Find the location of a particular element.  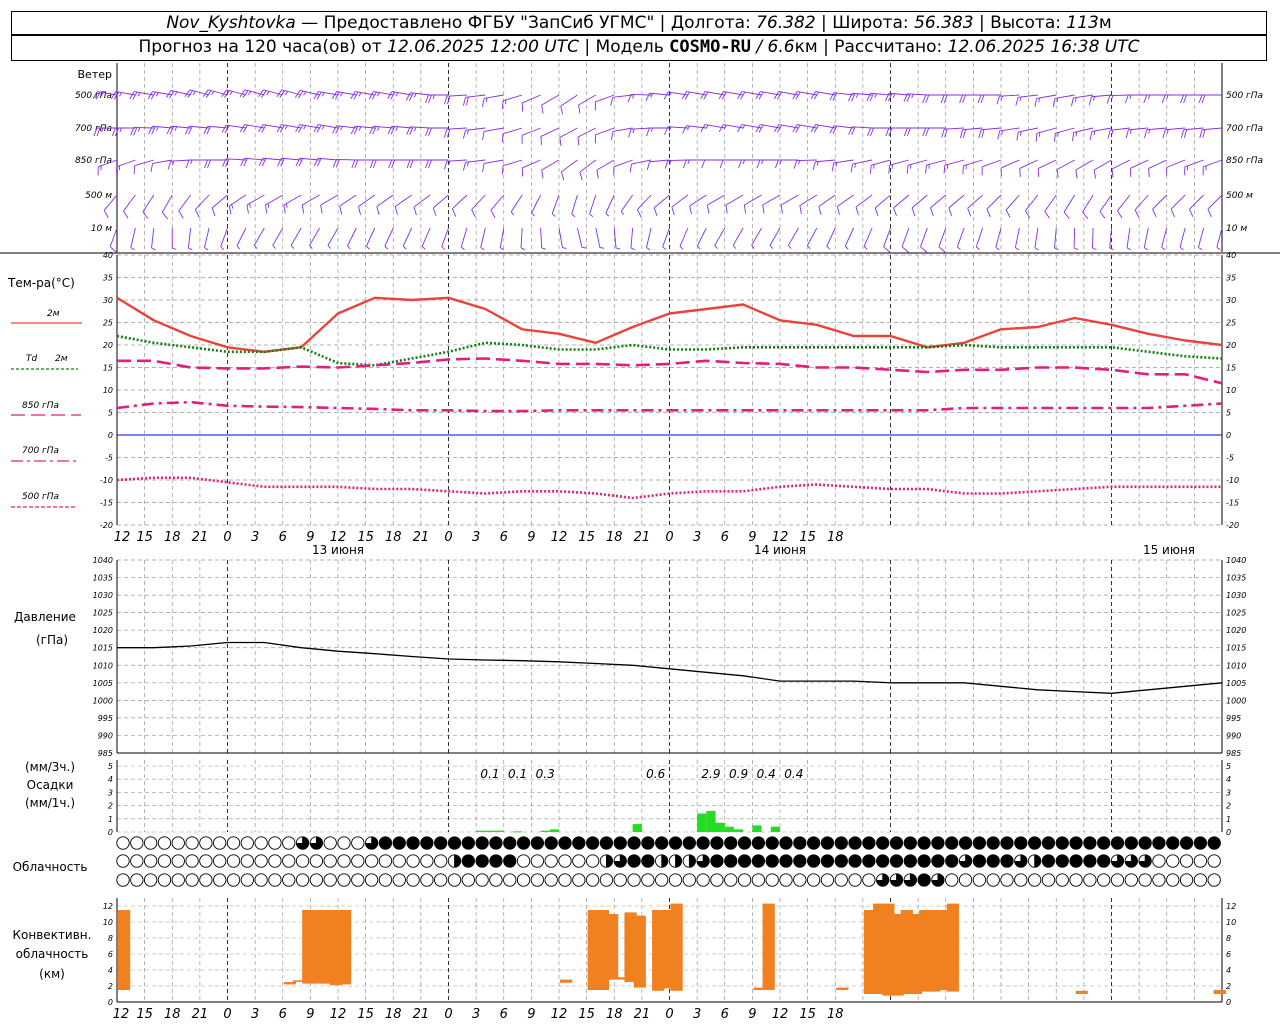

temp-ytick-left: -20 is located at coordinates (106, 525).